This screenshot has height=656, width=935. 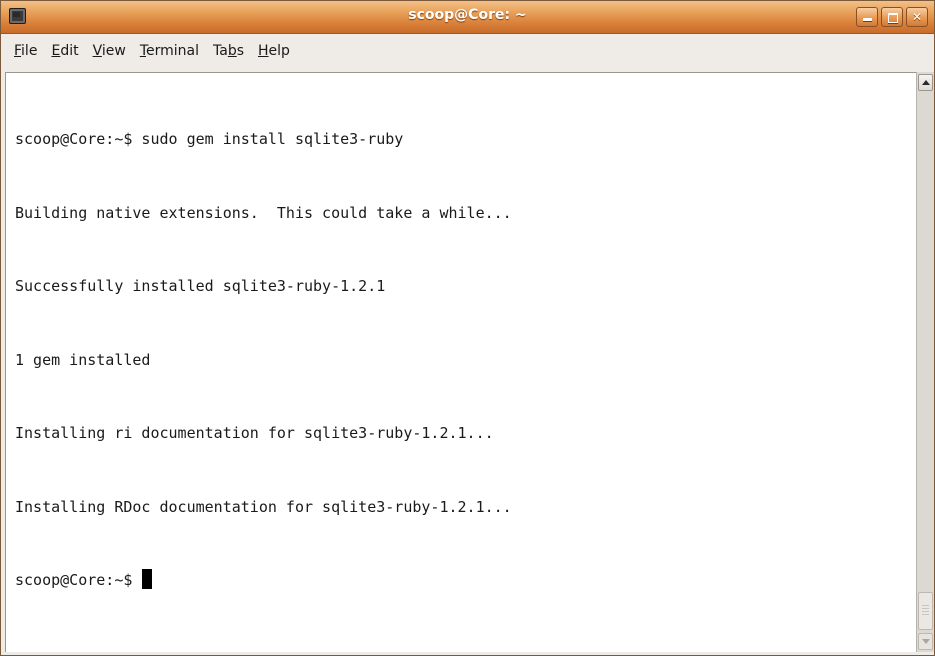 I want to click on menu-view: View, so click(x=109, y=51).